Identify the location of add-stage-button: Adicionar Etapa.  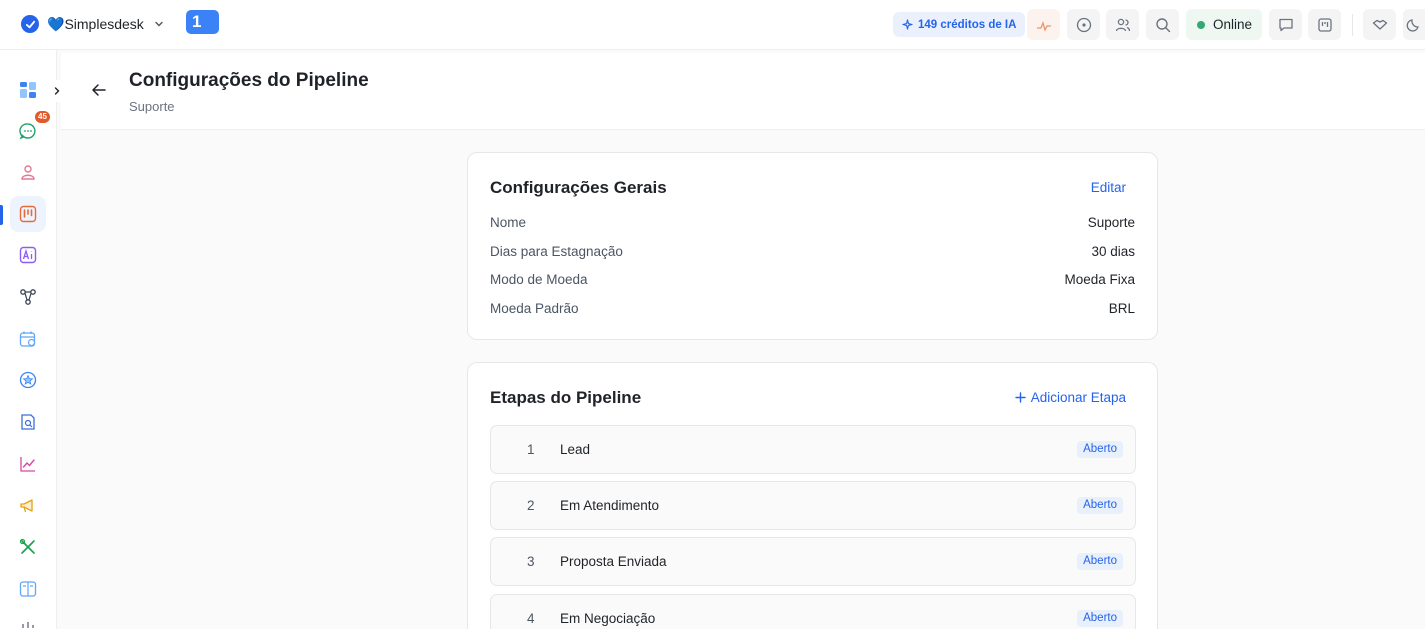
(1070, 397).